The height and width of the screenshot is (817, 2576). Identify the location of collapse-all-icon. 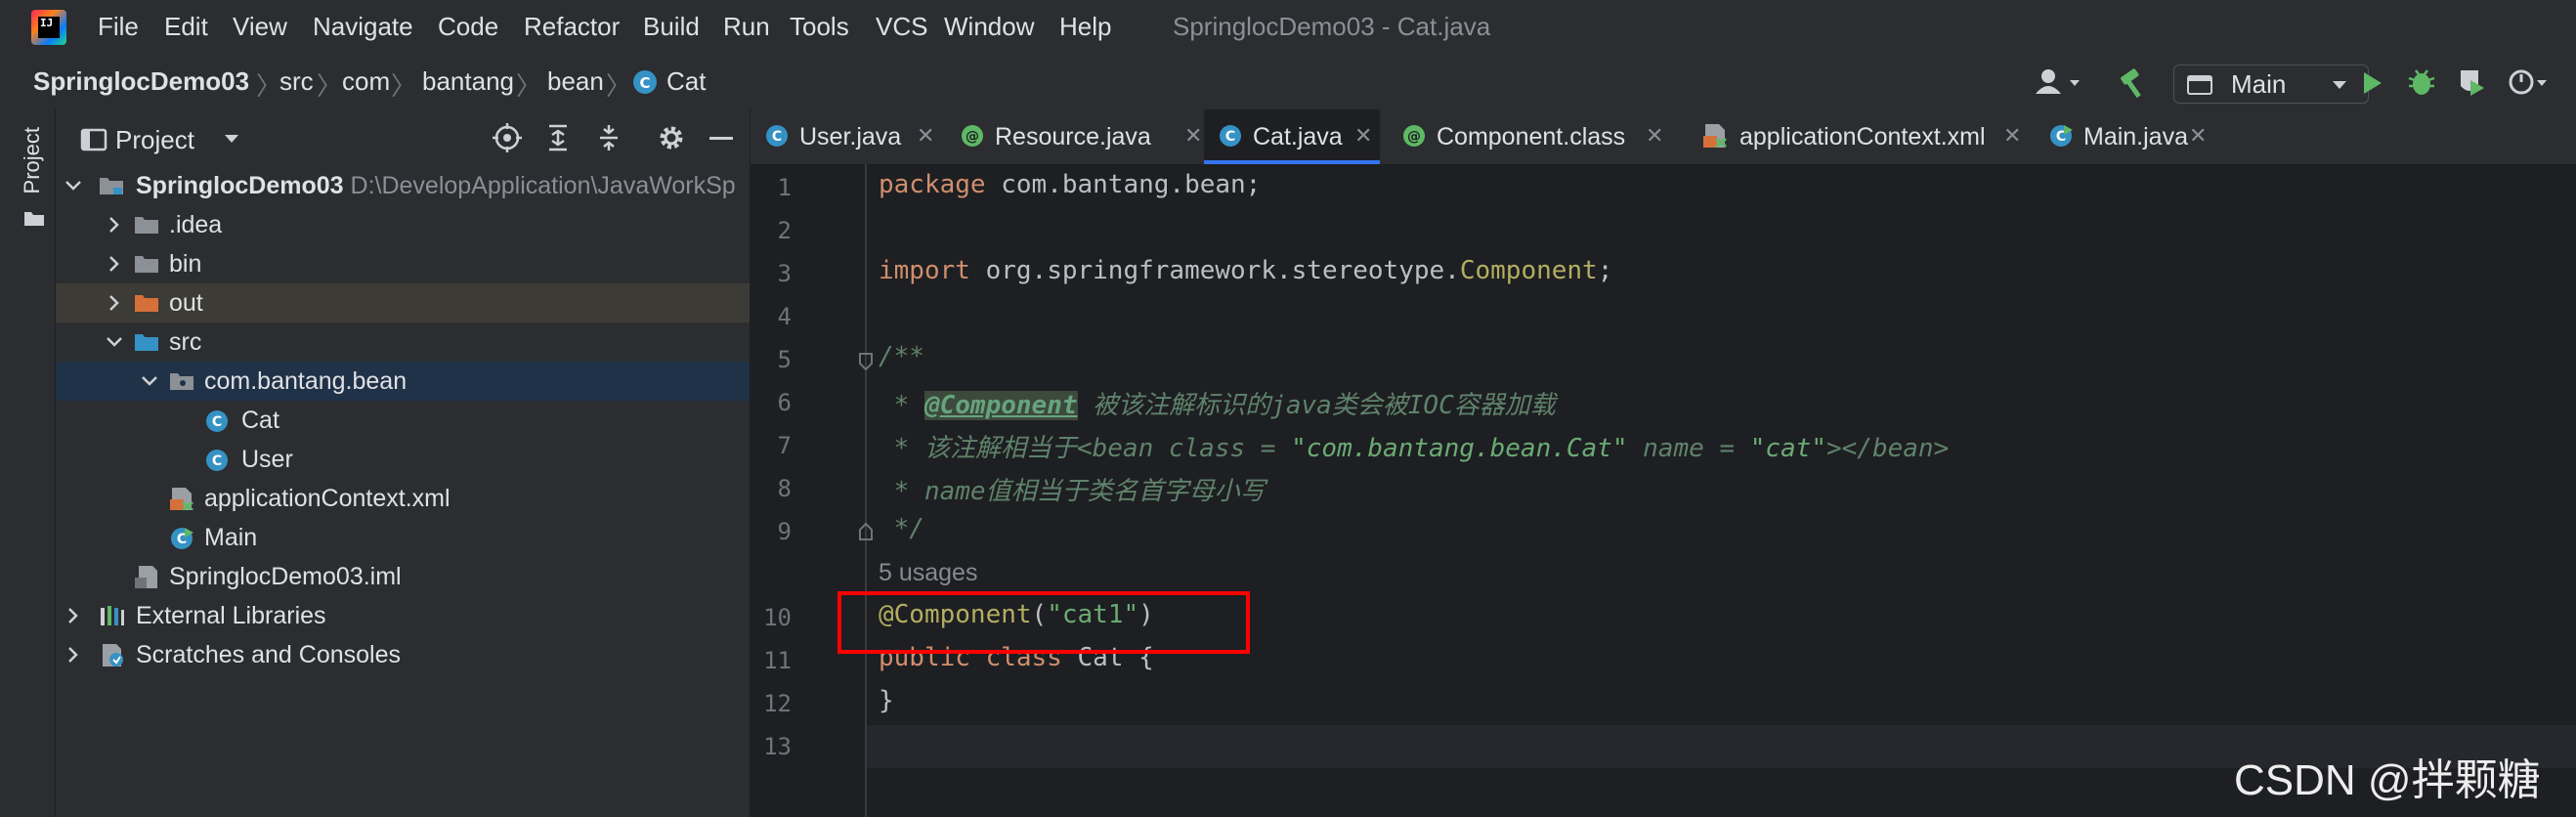
(609, 138).